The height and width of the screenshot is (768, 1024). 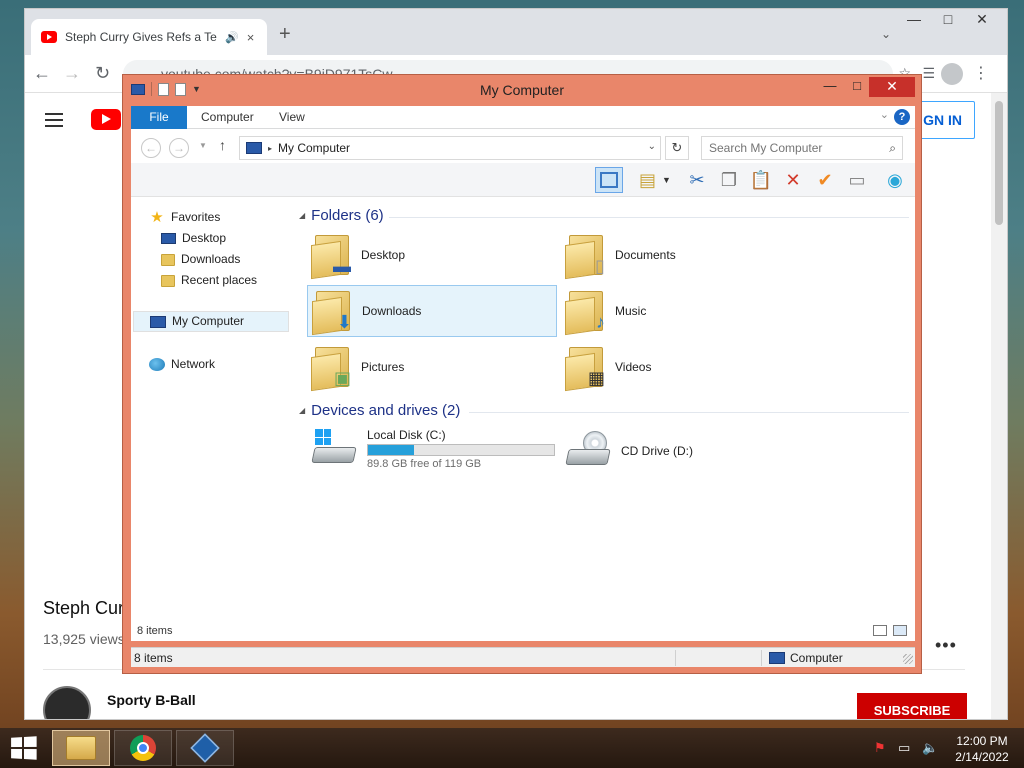 What do you see at coordinates (72, 73) in the screenshot?
I see `forward-button: →` at bounding box center [72, 73].